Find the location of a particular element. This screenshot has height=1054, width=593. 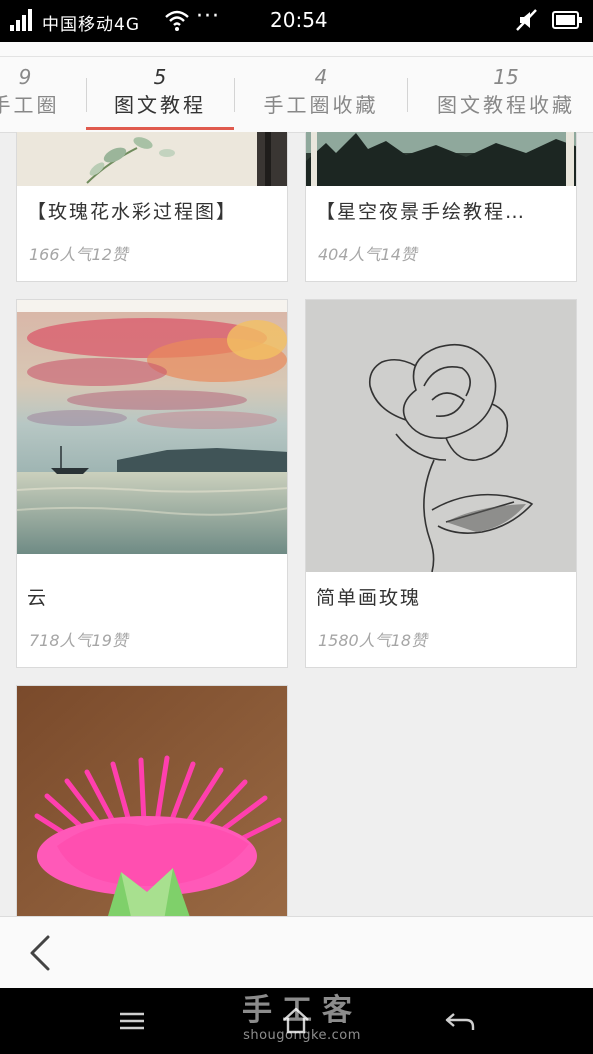

tab-label: 图文教程收藏 is located at coordinates (506, 105).